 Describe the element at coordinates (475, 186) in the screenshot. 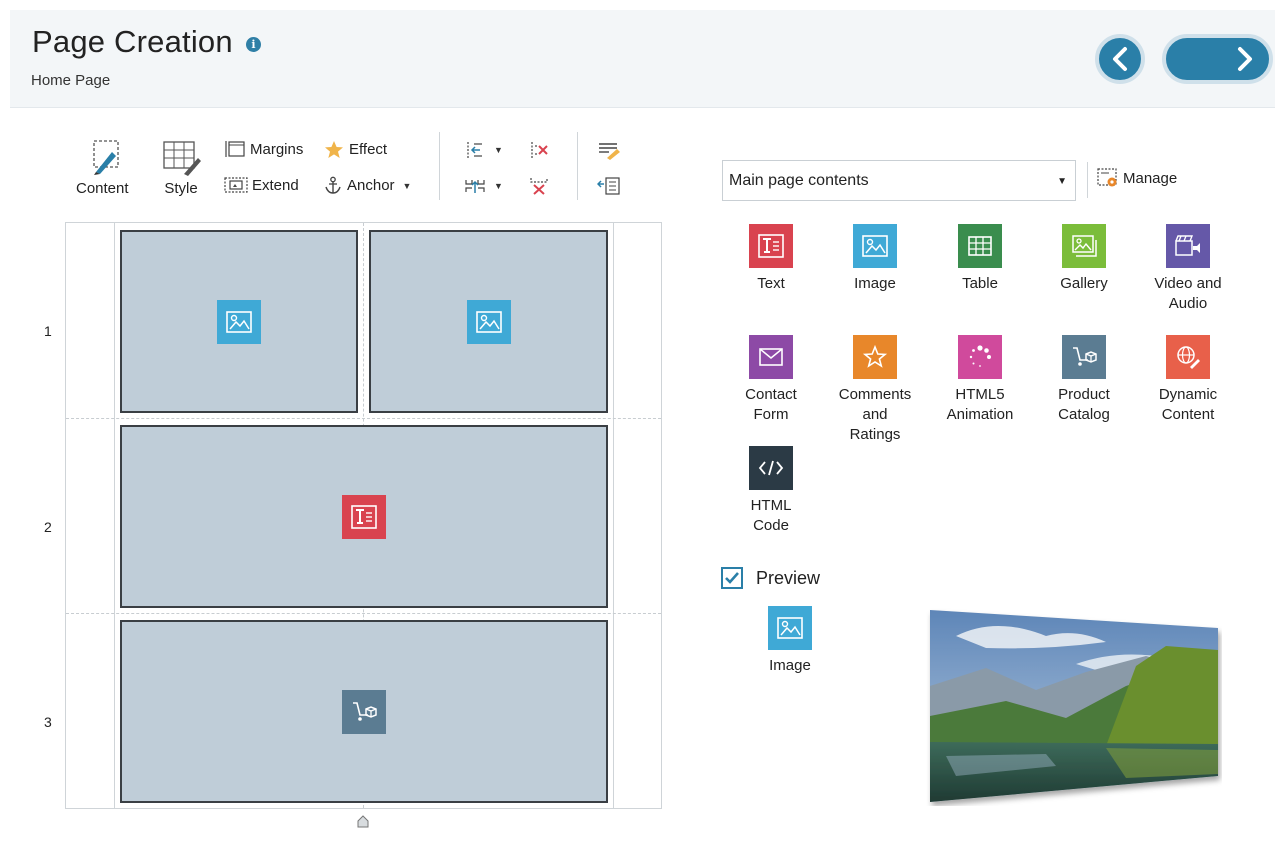

I see `insert-row-icon` at that location.